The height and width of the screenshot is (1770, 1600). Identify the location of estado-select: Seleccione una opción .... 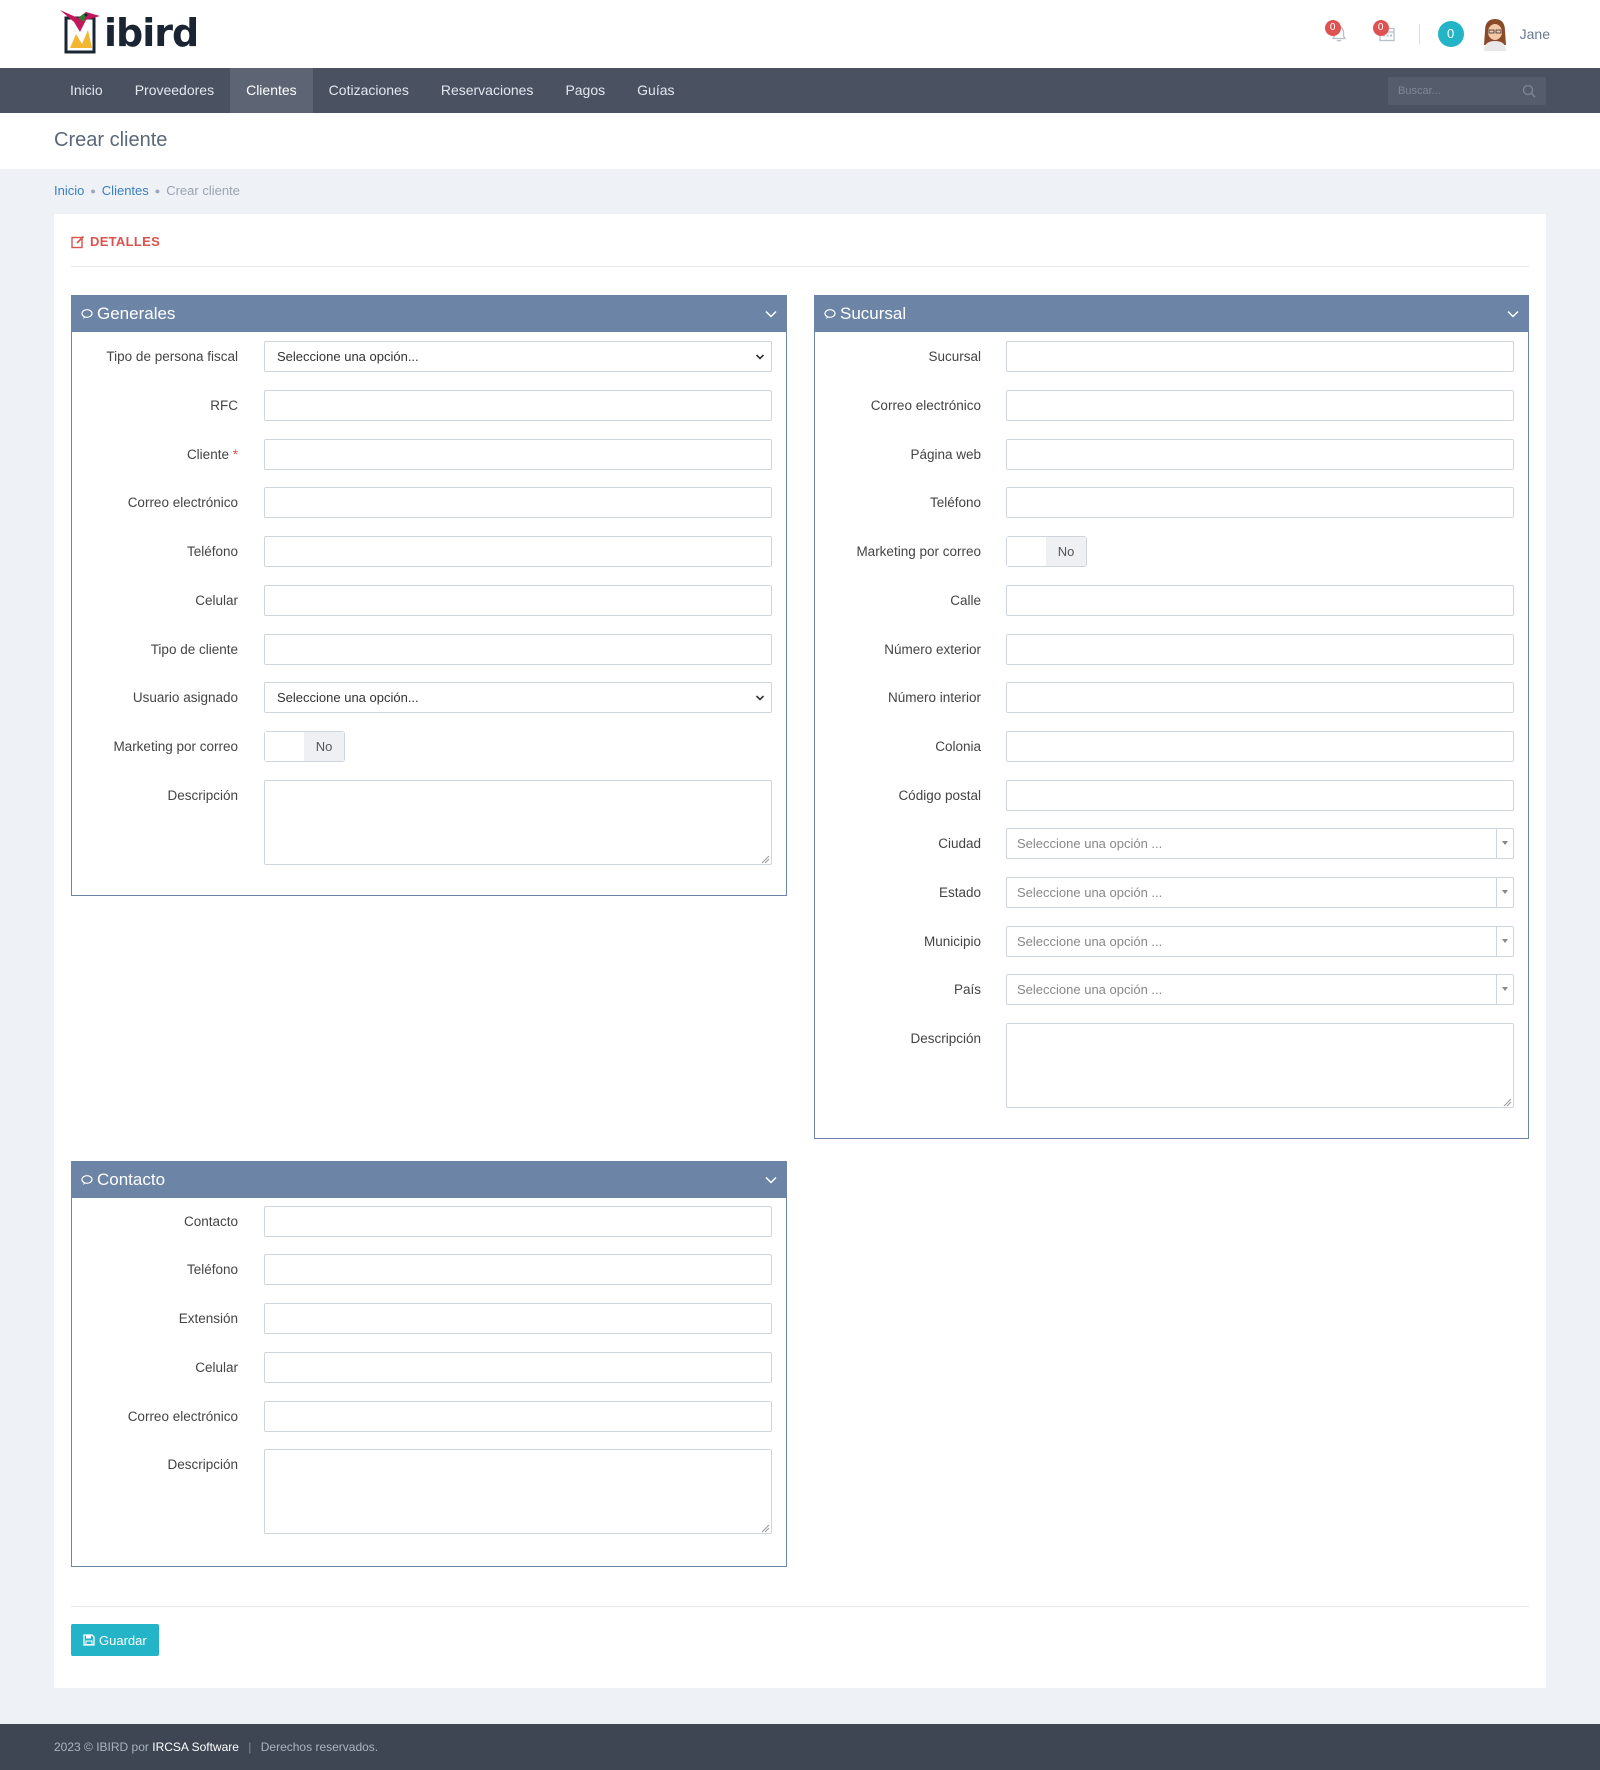
(1260, 892).